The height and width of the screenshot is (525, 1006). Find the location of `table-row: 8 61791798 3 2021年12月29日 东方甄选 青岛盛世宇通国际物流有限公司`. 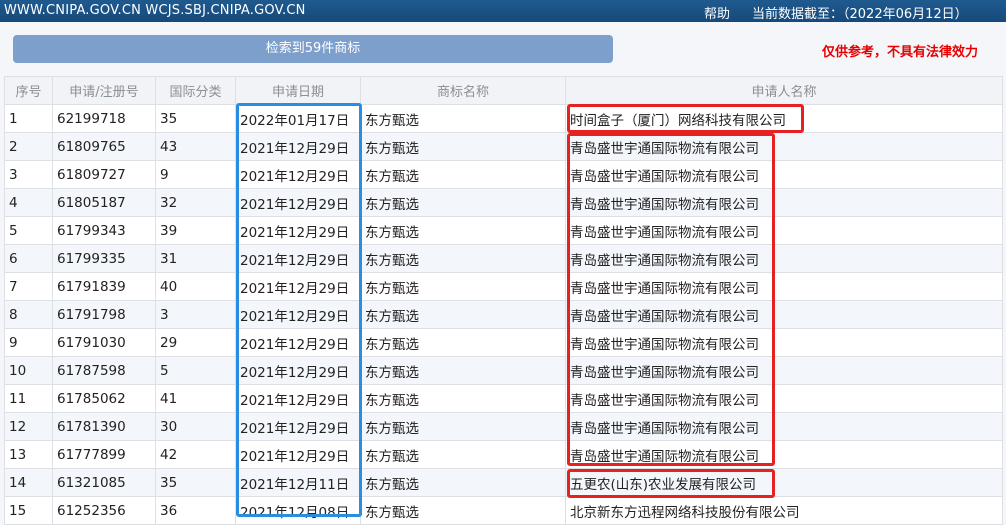

table-row: 8 61791798 3 2021年12月29日 东方甄选 青岛盛世宇通国际物流有限公司 is located at coordinates (503, 314).